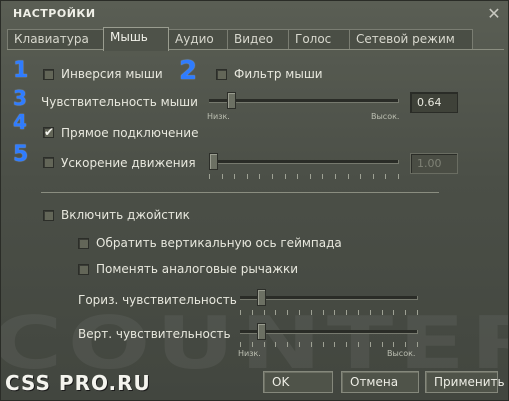 The height and width of the screenshot is (401, 509). I want to click on sensitivity-slider-thumb, so click(232, 100).